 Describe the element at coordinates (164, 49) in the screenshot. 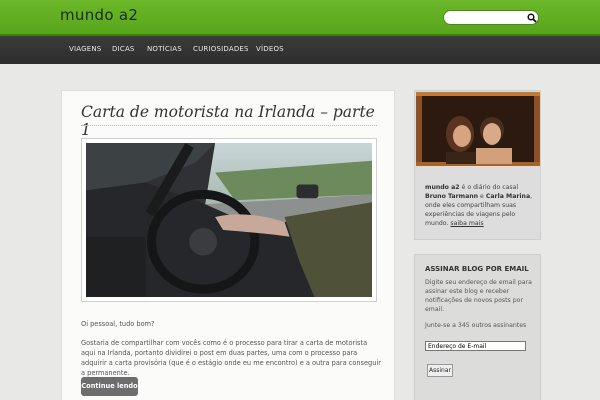

I see `nav-item-noticias: NOTÍCIAS` at that location.